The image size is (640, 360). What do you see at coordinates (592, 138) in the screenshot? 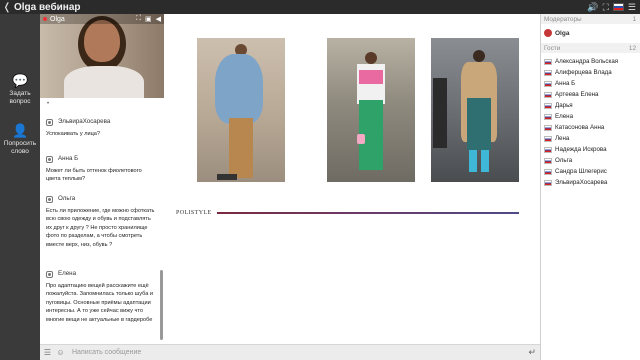
I see `guest-row: Лена` at bounding box center [592, 138].